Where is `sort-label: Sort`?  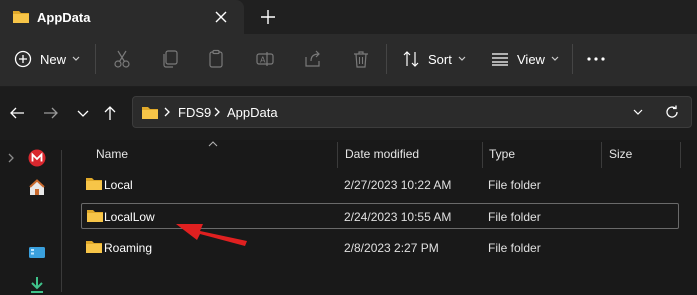 sort-label: Sort is located at coordinates (440, 59).